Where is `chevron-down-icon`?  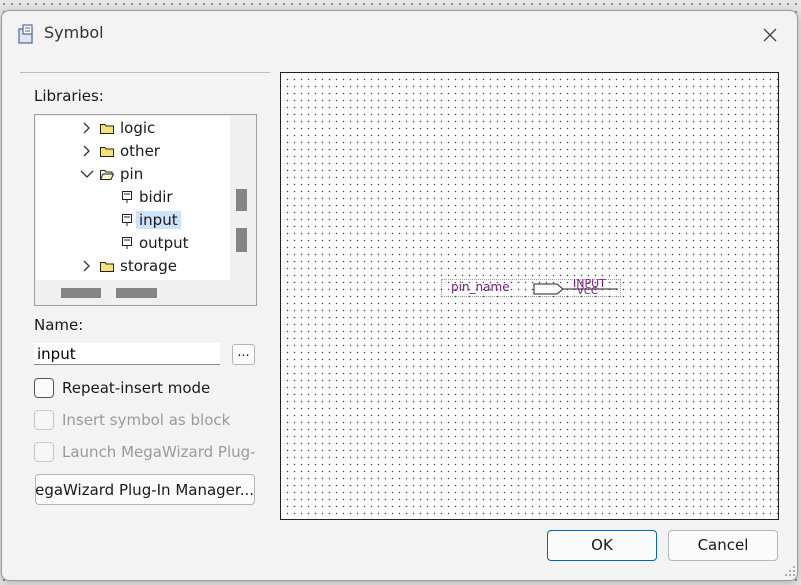
chevron-down-icon is located at coordinates (87, 174).